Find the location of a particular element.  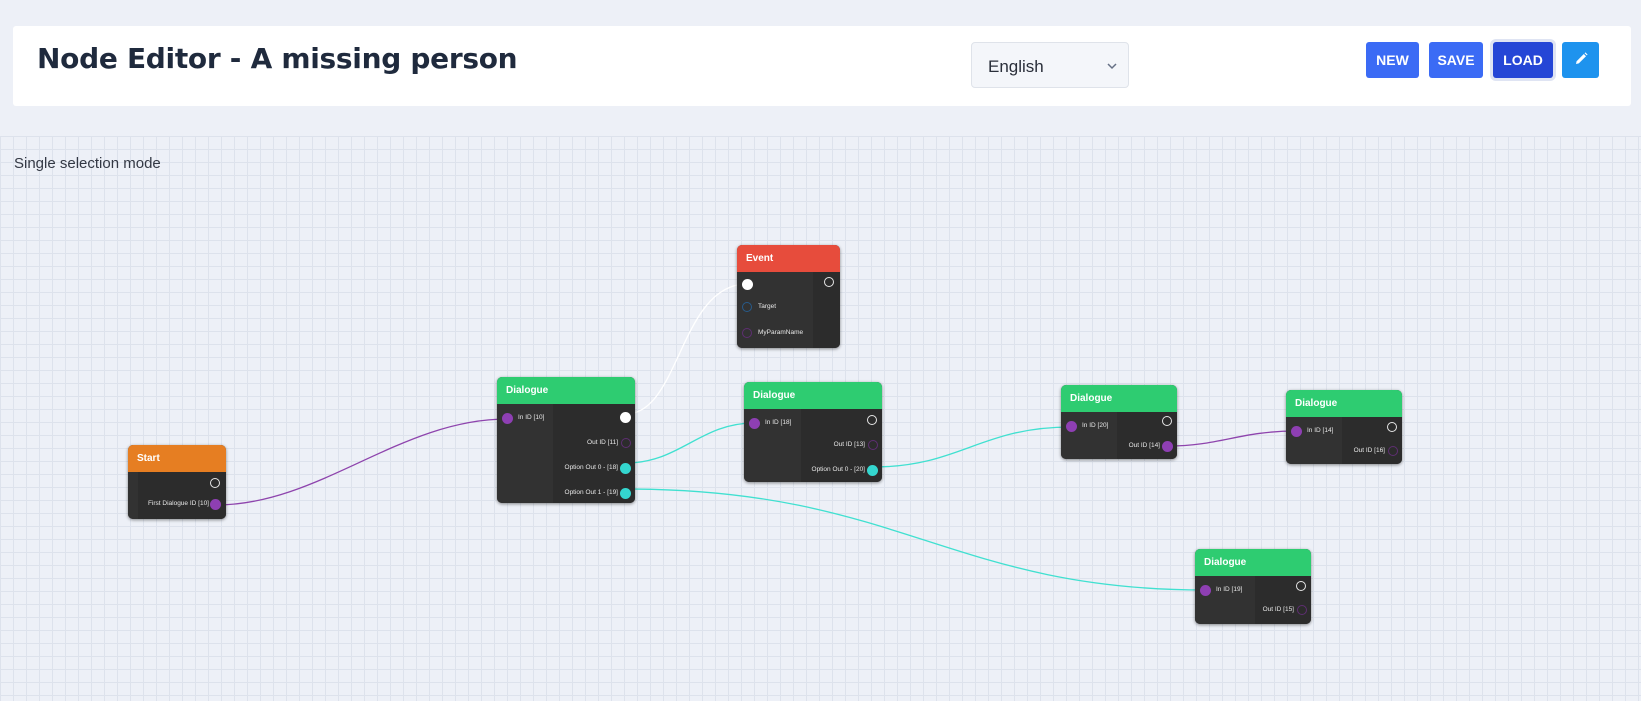

save-button: SAVE is located at coordinates (1456, 60).